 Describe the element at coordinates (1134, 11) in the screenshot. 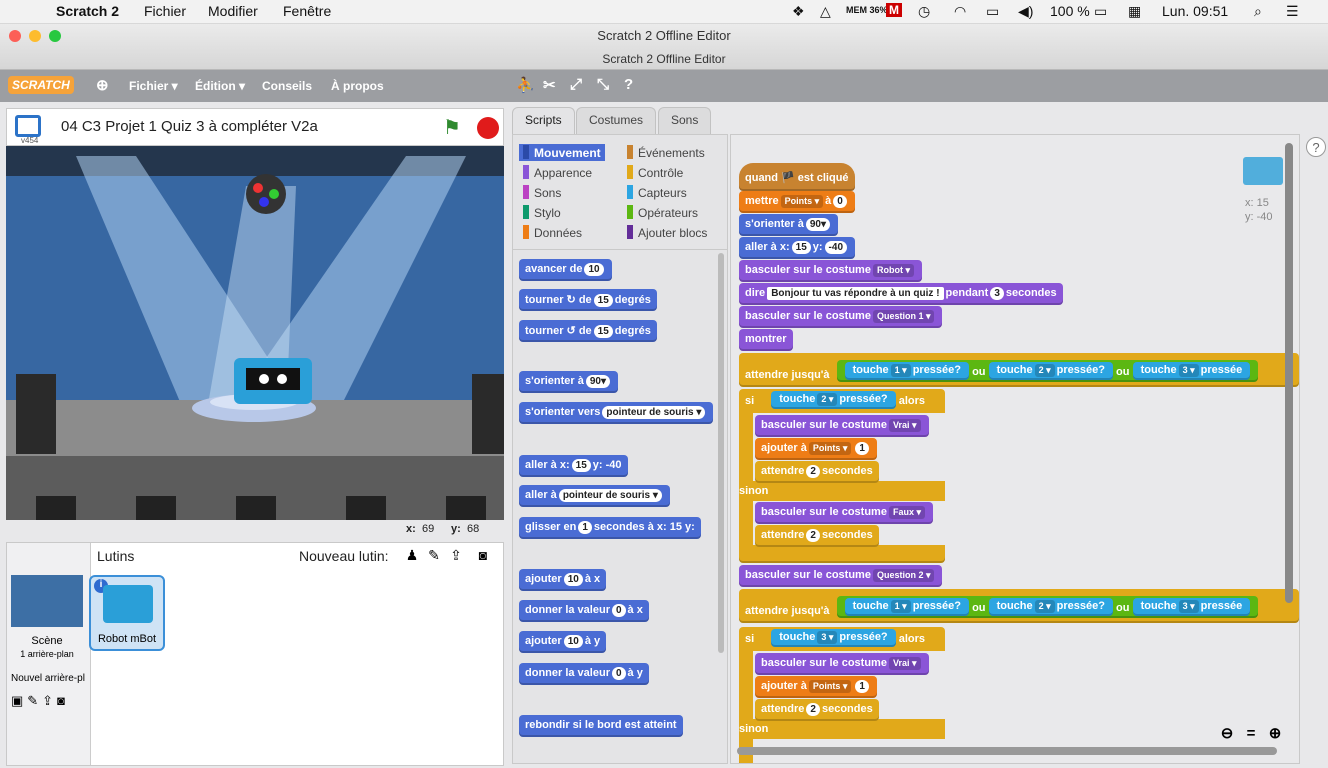

I see `keyboard-icon: ▦` at that location.